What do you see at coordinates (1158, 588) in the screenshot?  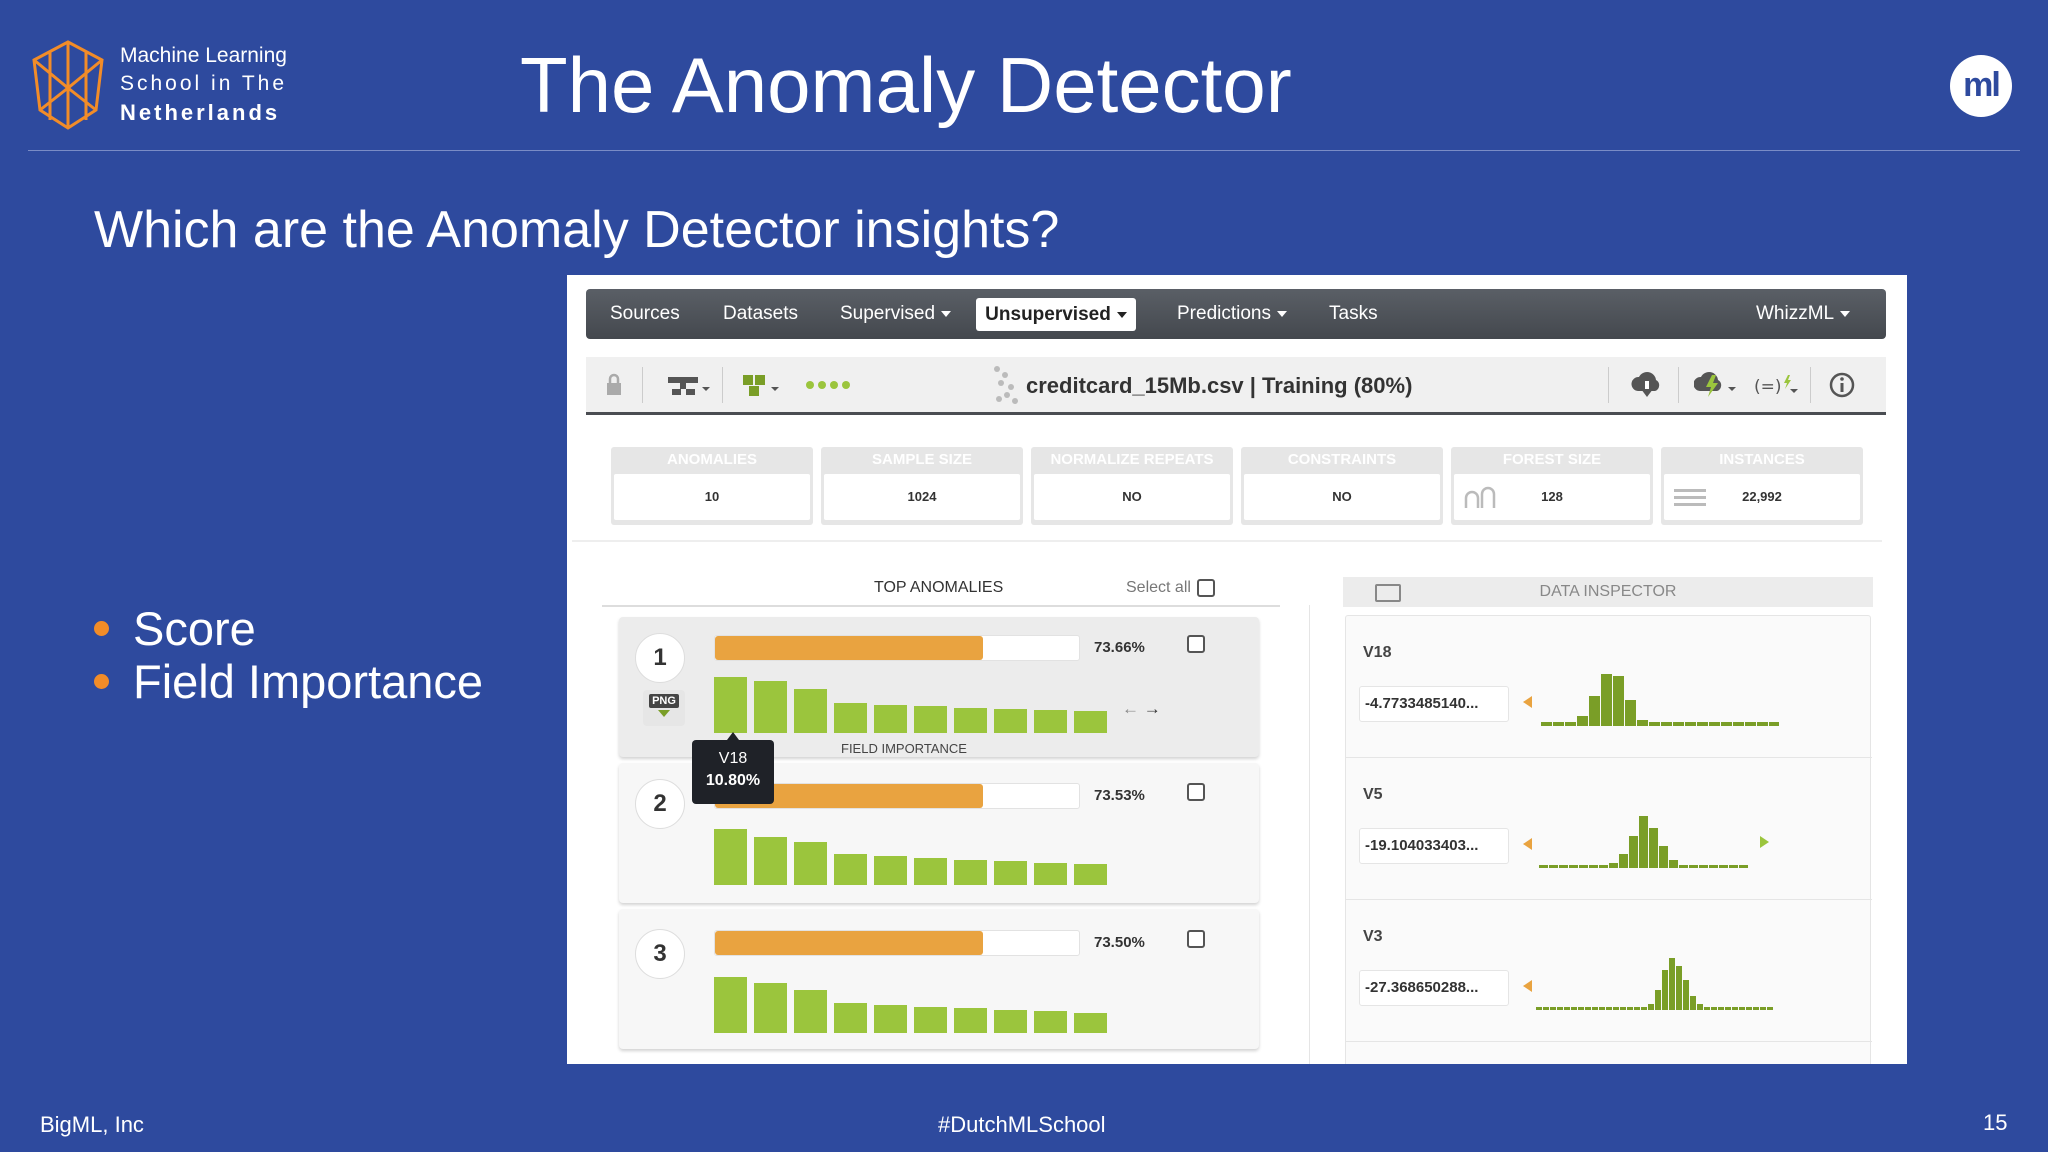 I see `select-all-label: Select all` at bounding box center [1158, 588].